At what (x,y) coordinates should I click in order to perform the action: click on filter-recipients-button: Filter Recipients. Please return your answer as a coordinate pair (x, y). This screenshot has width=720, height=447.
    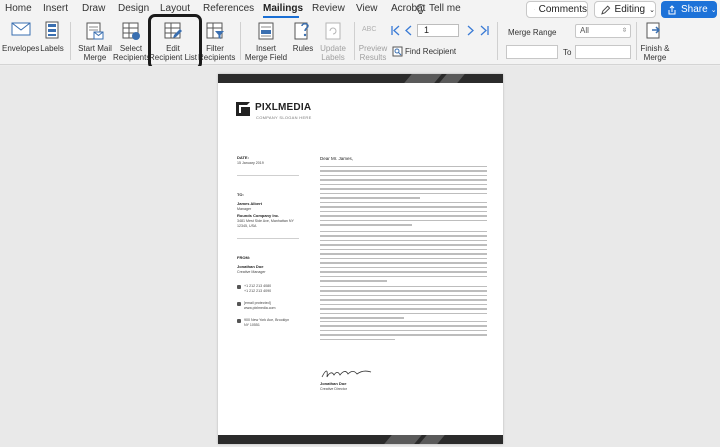
    Looking at the image, I should click on (217, 41).